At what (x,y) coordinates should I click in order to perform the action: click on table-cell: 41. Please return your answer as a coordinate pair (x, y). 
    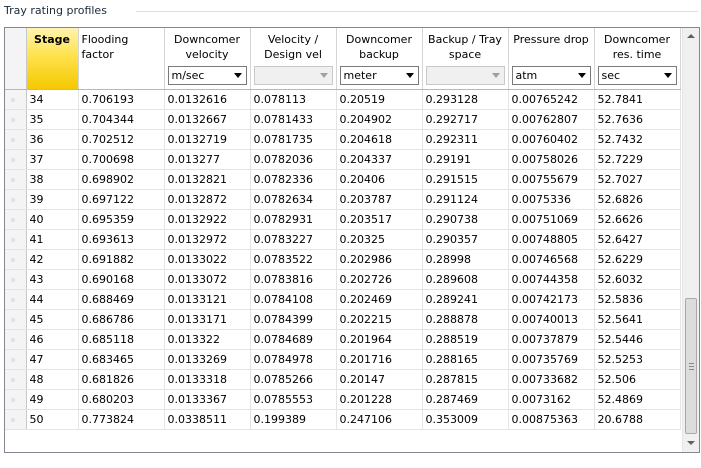
    Looking at the image, I should click on (52, 239).